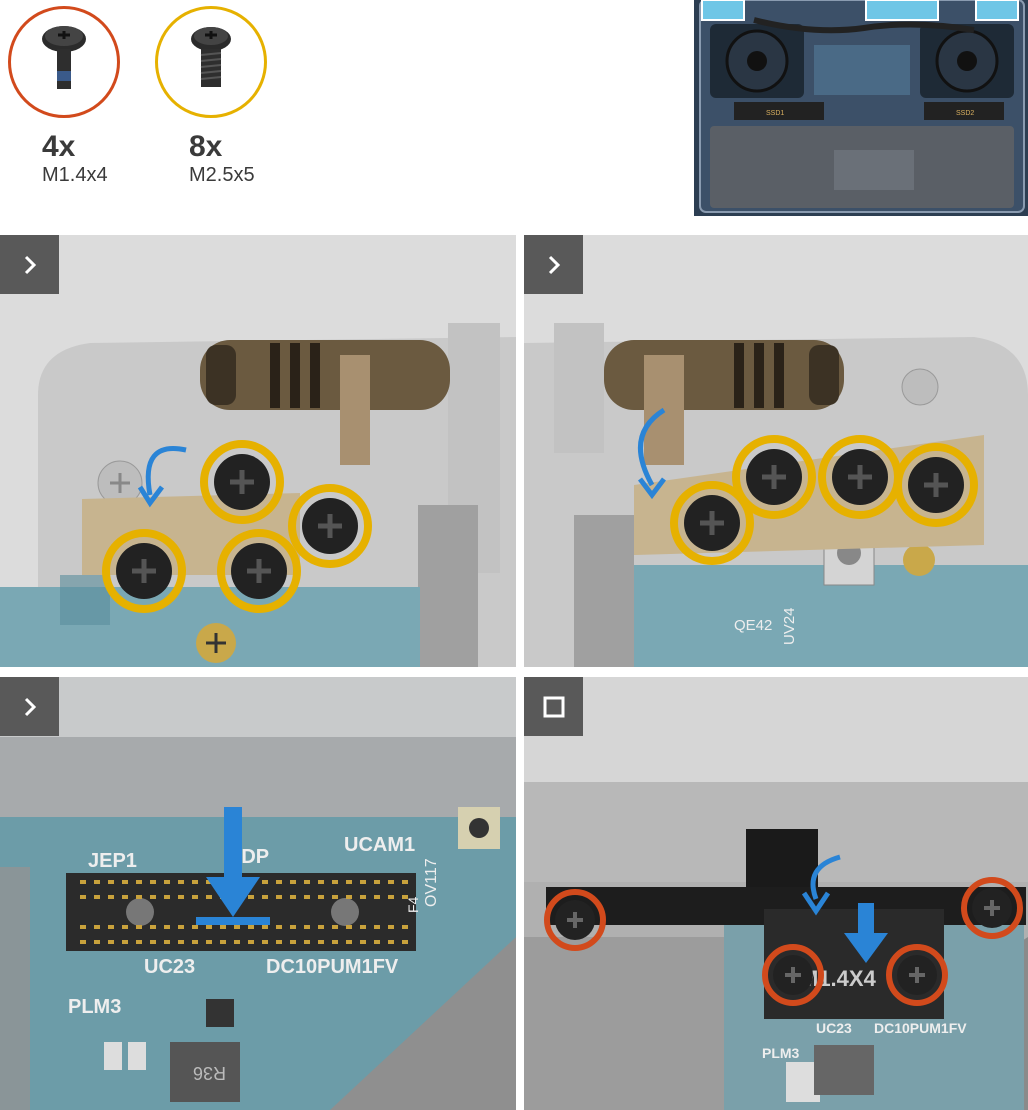 The height and width of the screenshot is (1110, 1028). I want to click on system-overview-image: SSD1 SSD2, so click(861, 108).